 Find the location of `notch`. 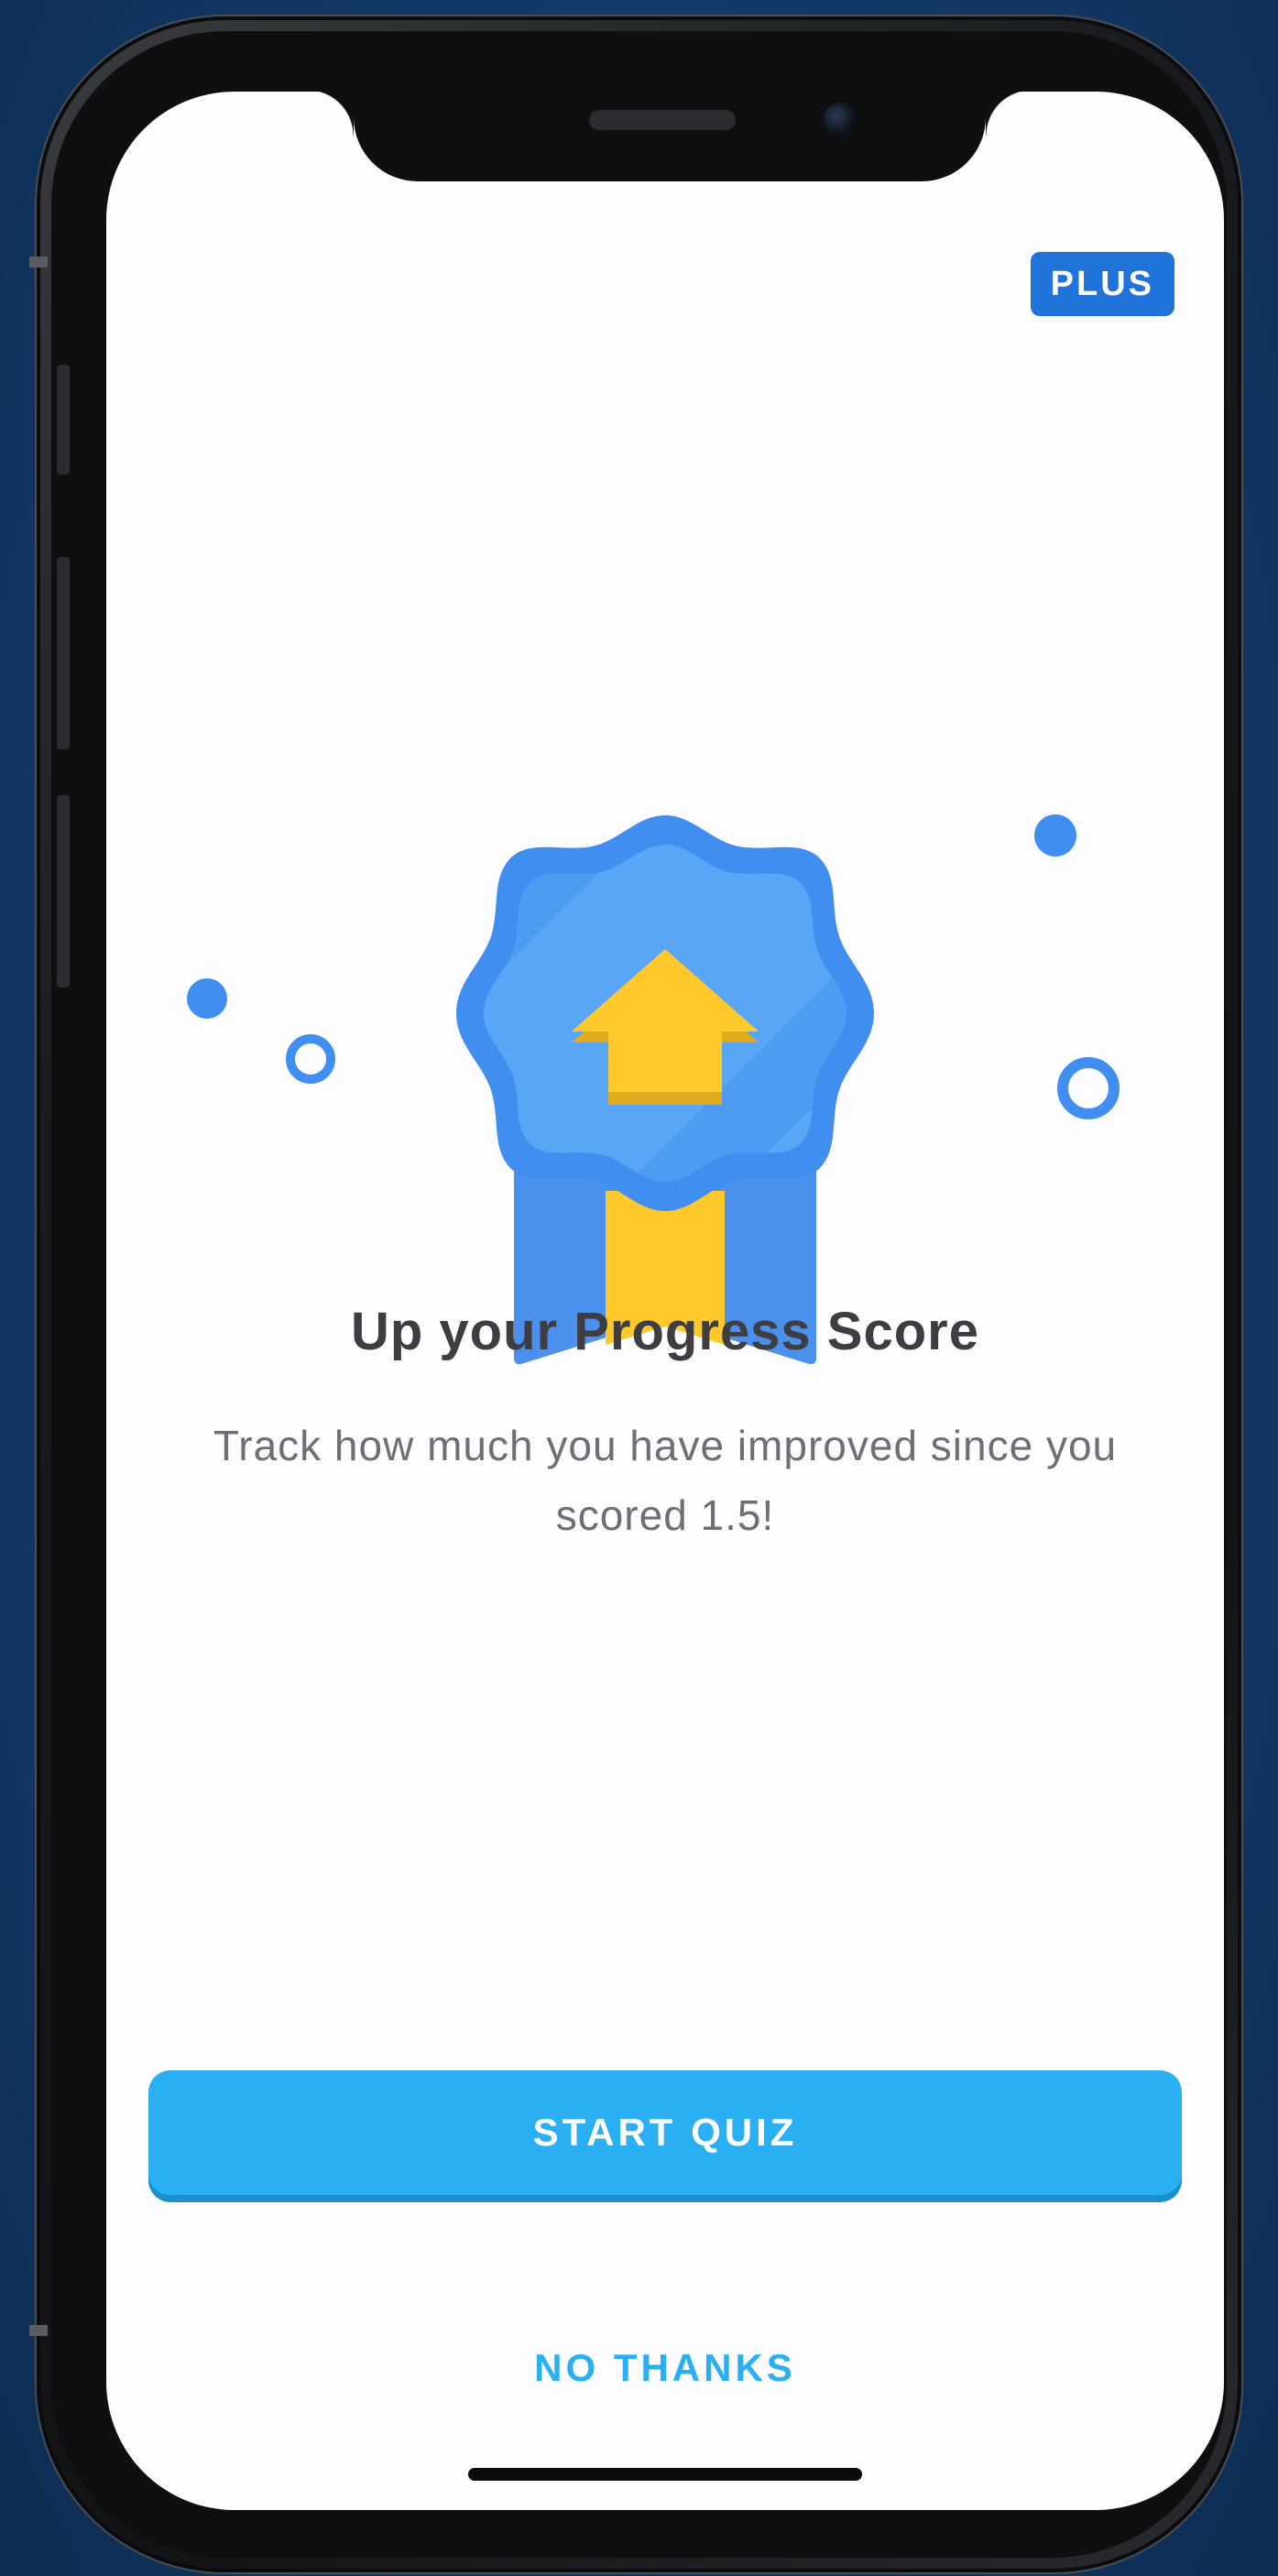

notch is located at coordinates (670, 137).